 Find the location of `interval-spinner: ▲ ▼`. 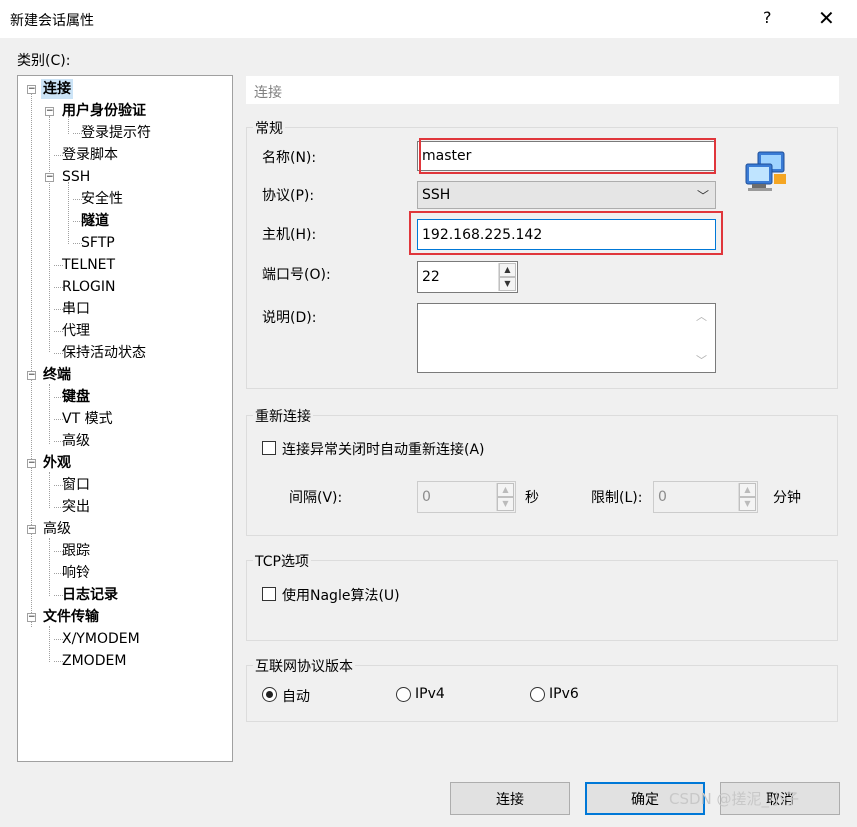

interval-spinner: ▲ ▼ is located at coordinates (505, 497).